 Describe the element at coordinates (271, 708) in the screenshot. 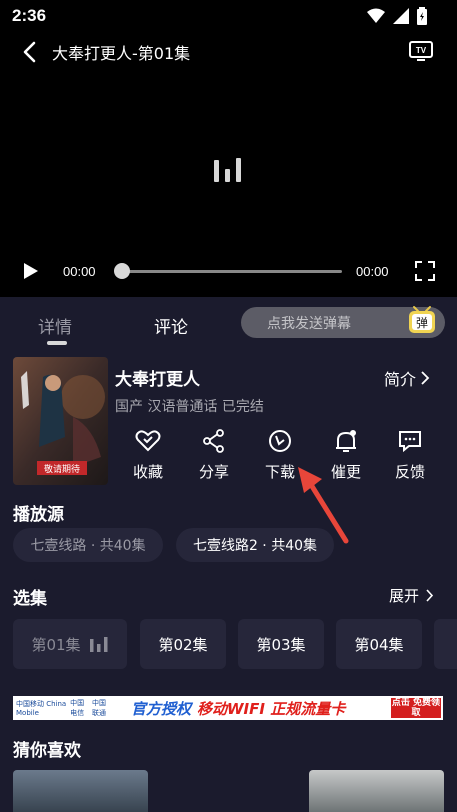

I see `banner-headline-2: 移动WIFI 正规流量卡` at that location.